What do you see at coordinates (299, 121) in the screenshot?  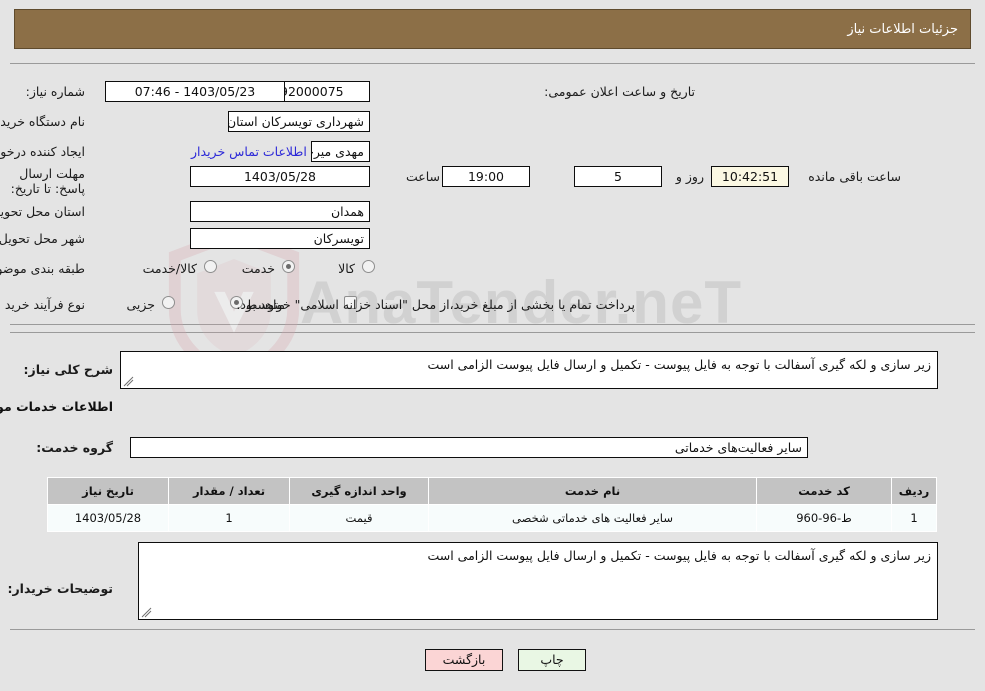 I see `buyer-org-value: شهرداری تویسرکان استان همدان` at bounding box center [299, 121].